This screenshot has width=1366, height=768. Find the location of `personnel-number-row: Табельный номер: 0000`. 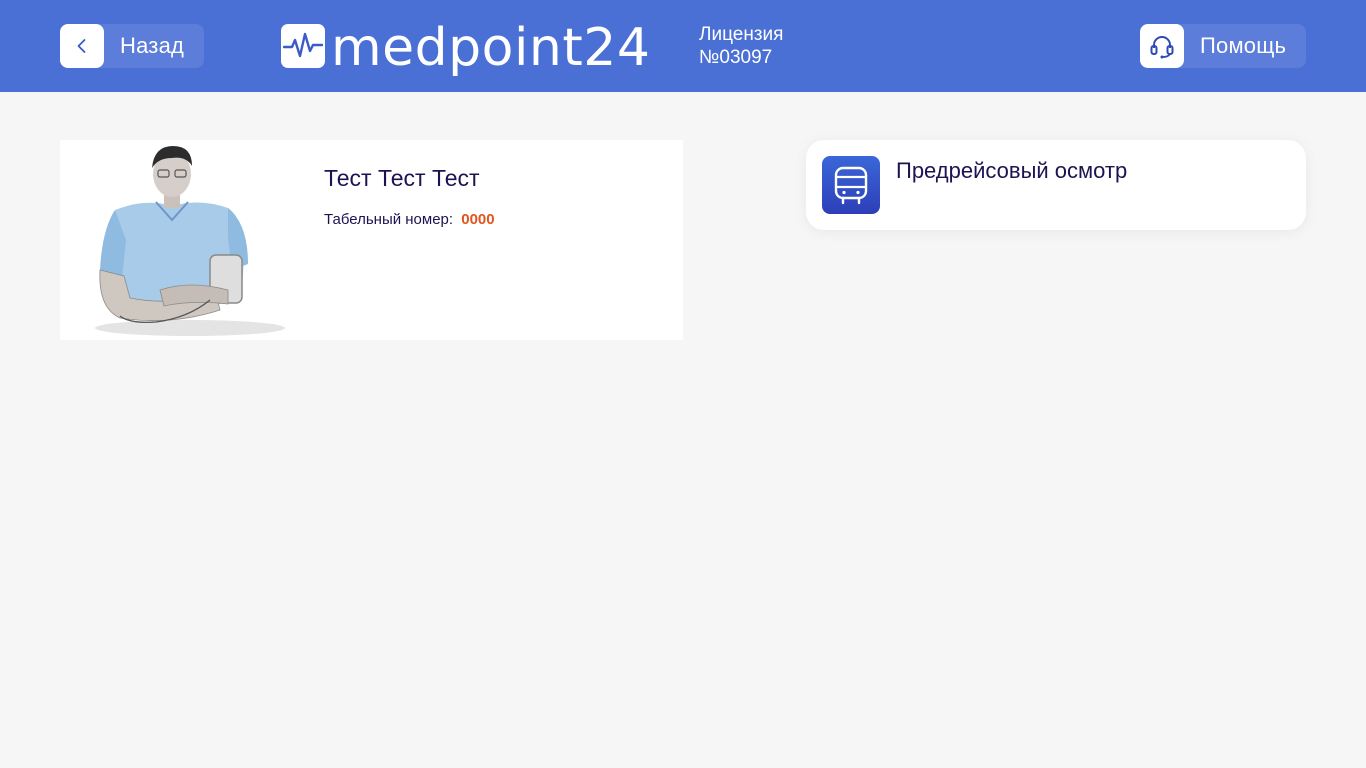

personnel-number-row: Табельный номер: 0000 is located at coordinates (409, 219).